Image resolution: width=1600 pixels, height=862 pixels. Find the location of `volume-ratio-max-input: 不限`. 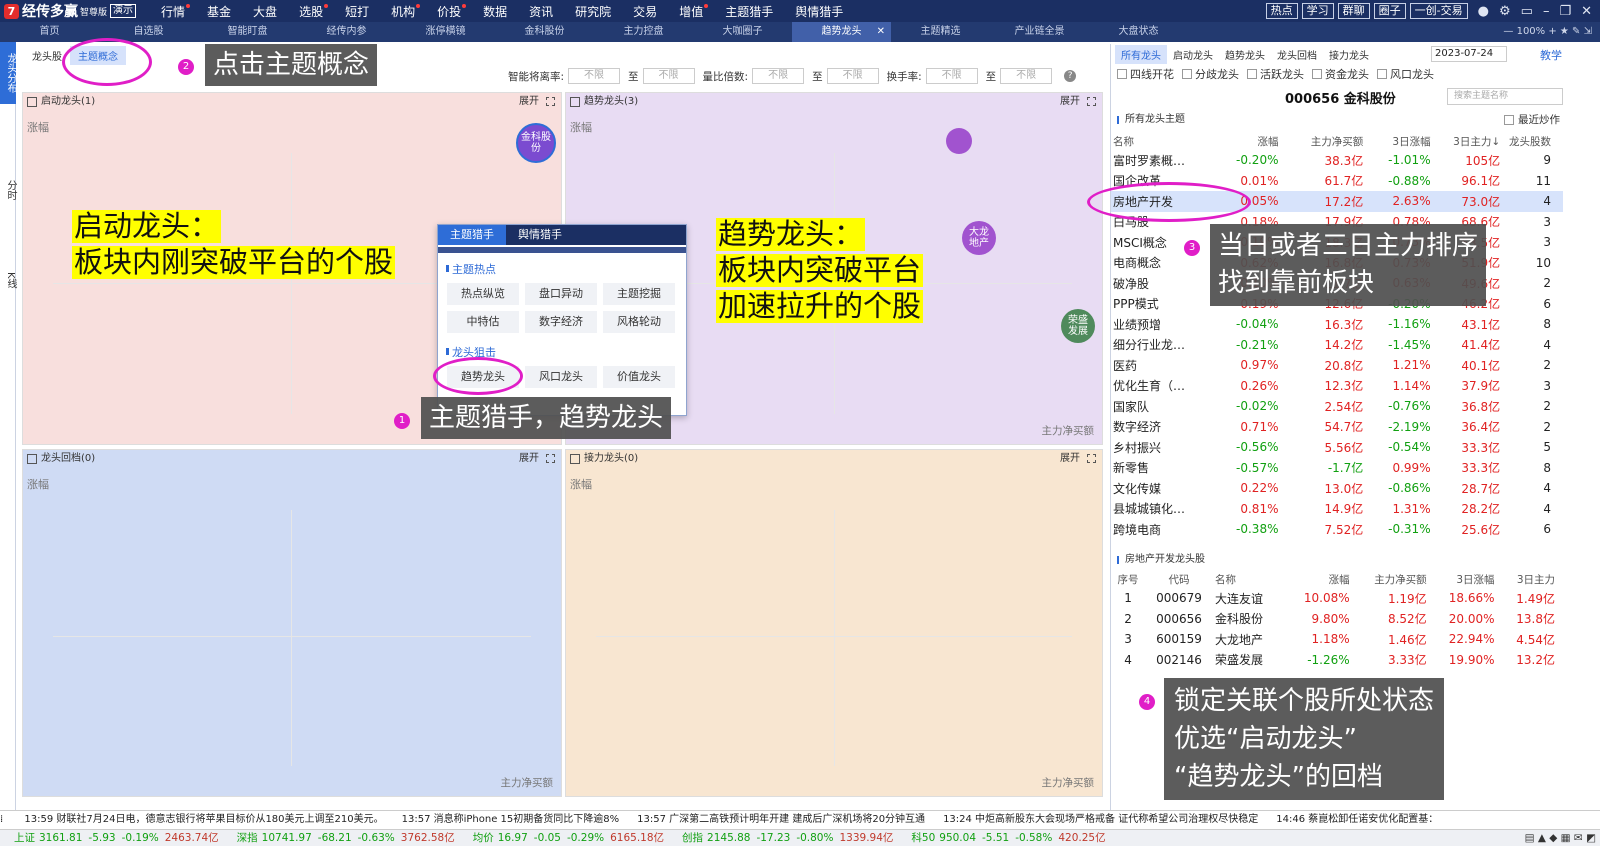

volume-ratio-max-input: 不限 is located at coordinates (852, 76).